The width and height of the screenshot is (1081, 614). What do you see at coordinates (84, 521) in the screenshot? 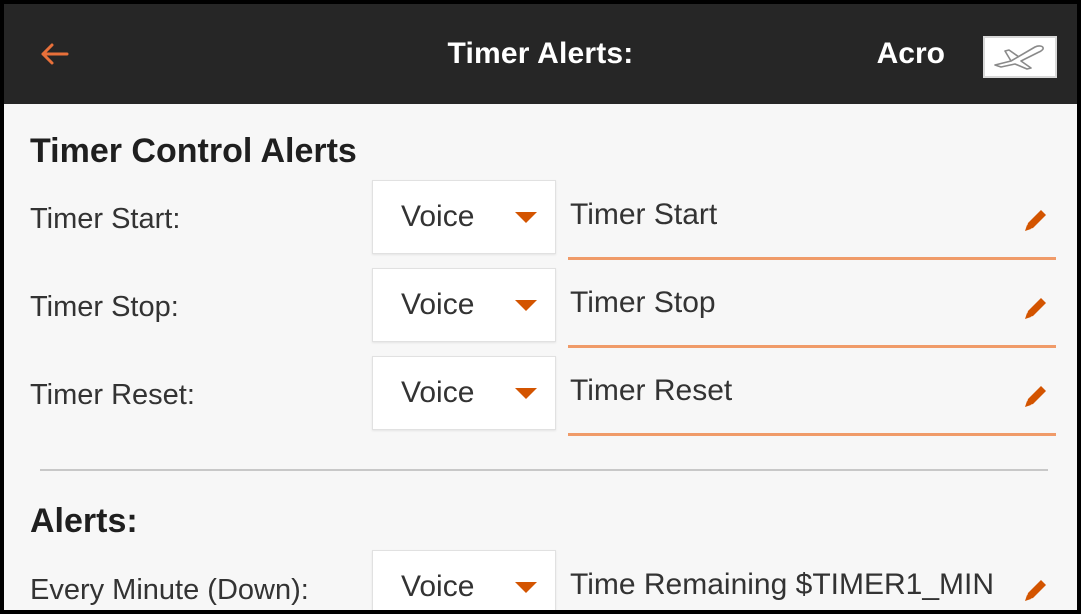
I see `alerts-heading: Alerts:` at bounding box center [84, 521].